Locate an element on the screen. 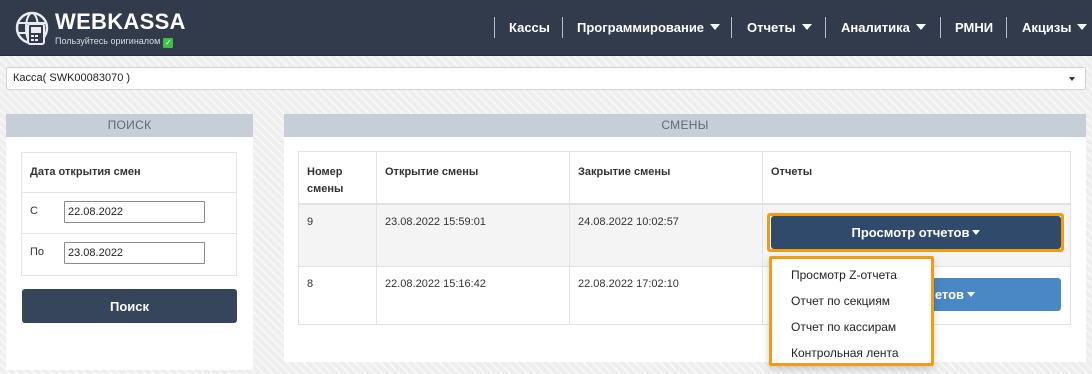 This screenshot has width=1092, height=374. shift-number: 9 is located at coordinates (310, 222).